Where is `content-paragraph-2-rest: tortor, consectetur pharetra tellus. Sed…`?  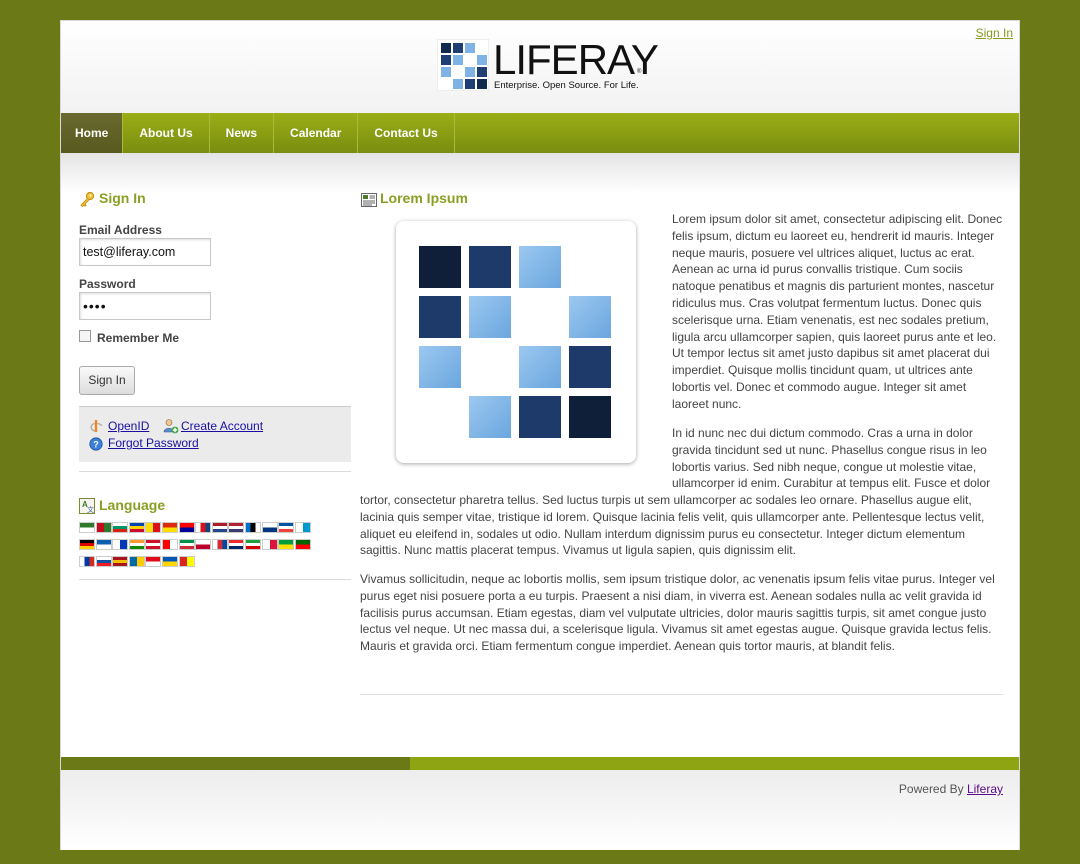 content-paragraph-2-rest: tortor, consectetur pharetra tellus. Sed… is located at coordinates (672, 525).